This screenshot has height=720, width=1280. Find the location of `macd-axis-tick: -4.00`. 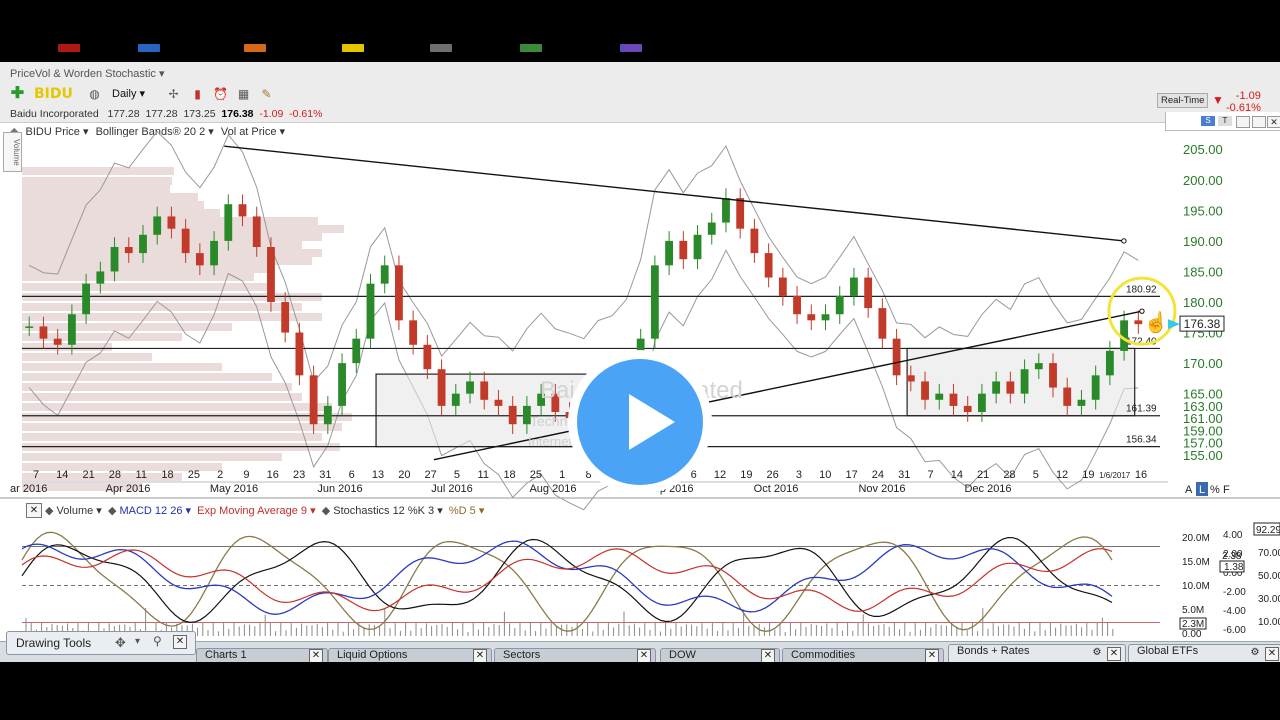

macd-axis-tick: -4.00 is located at coordinates (1234, 611).